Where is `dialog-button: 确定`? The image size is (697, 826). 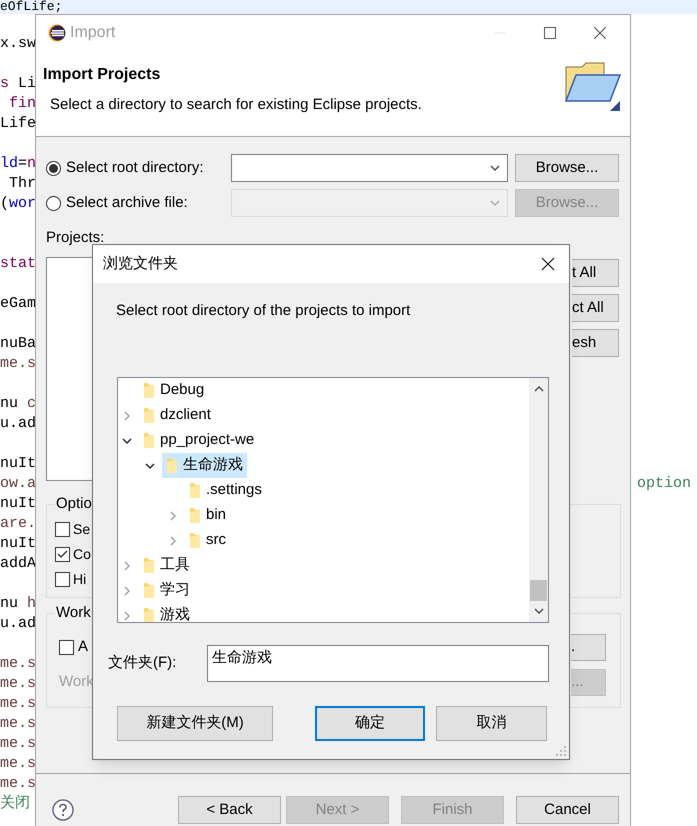
dialog-button: 确定 is located at coordinates (370, 723).